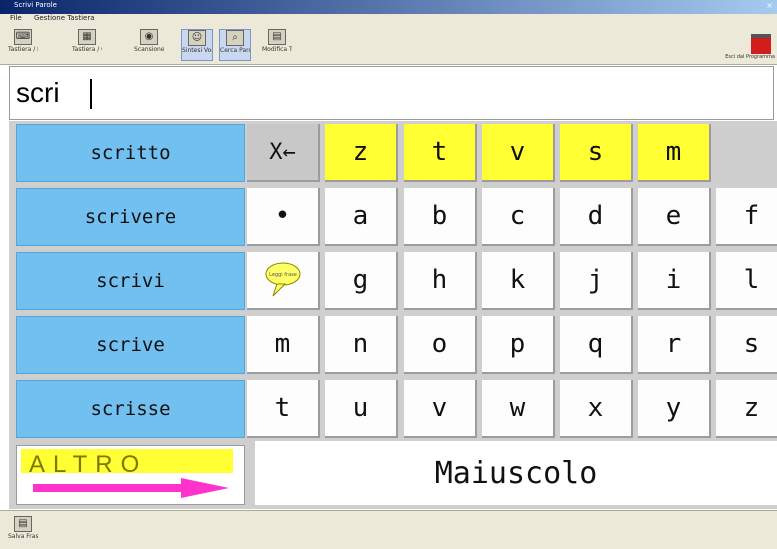 The width and height of the screenshot is (777, 549). What do you see at coordinates (674, 345) in the screenshot?
I see `letter-key: r` at bounding box center [674, 345].